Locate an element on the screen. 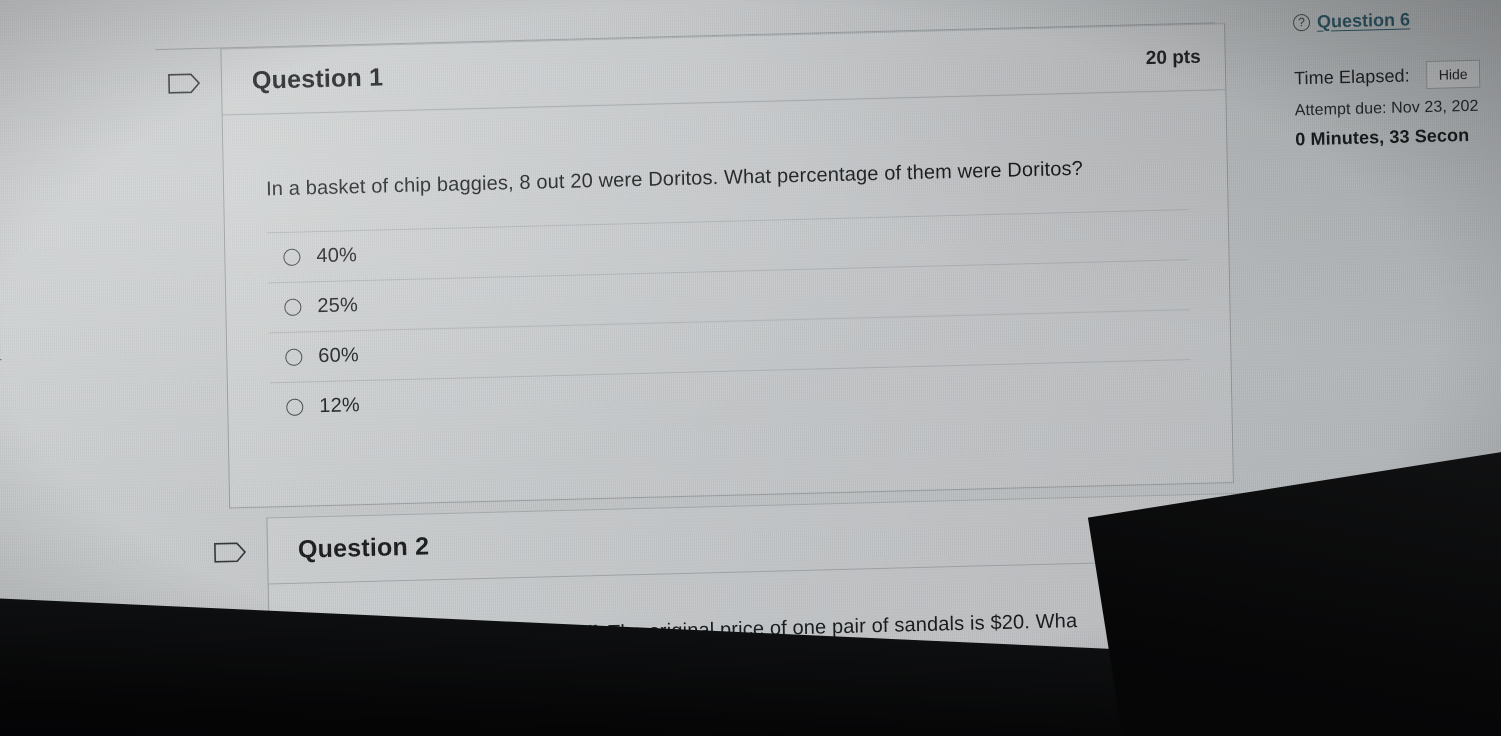 Image resolution: width=1501 pixels, height=736 pixels. answer-label: 60% is located at coordinates (339, 356).